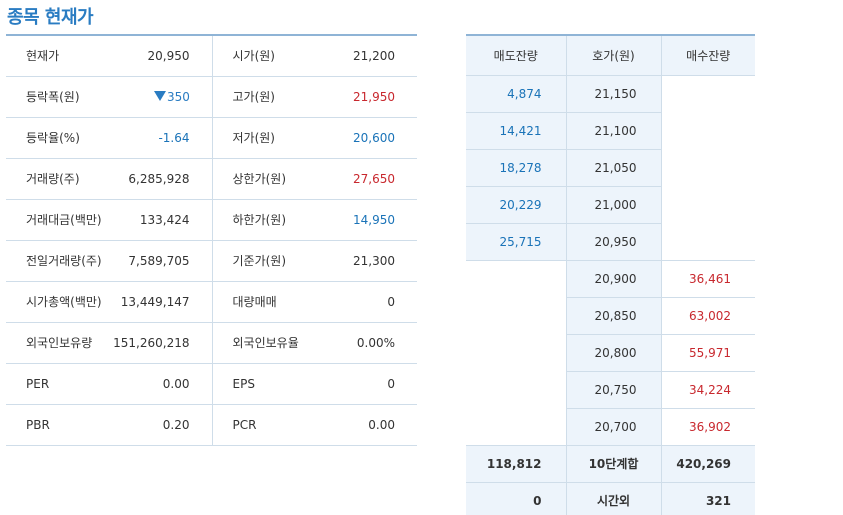 The width and height of the screenshot is (843, 515). Describe the element at coordinates (161, 179) in the screenshot. I see `value-volume: 6,285,928` at that location.